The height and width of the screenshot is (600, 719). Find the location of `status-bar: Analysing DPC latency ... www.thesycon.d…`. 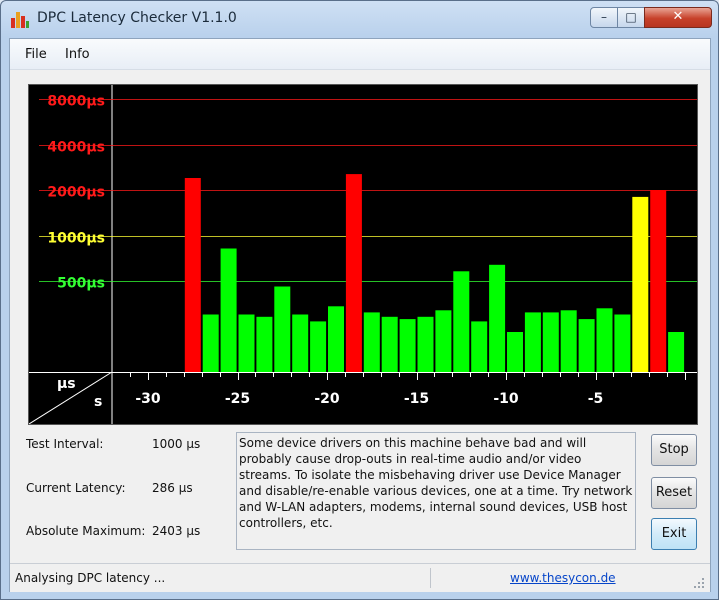

status-bar: Analysing DPC latency ... www.thesycon.d… is located at coordinates (360, 577).